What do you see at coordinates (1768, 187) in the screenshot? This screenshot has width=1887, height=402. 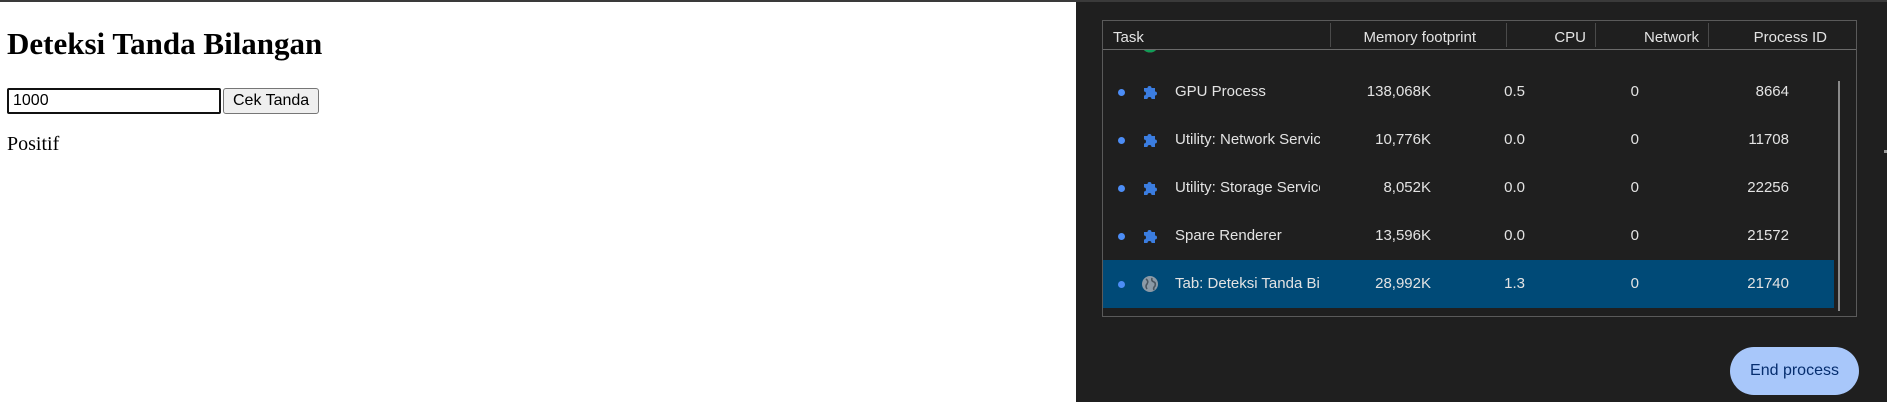 I see `process-id-value: 22256` at bounding box center [1768, 187].